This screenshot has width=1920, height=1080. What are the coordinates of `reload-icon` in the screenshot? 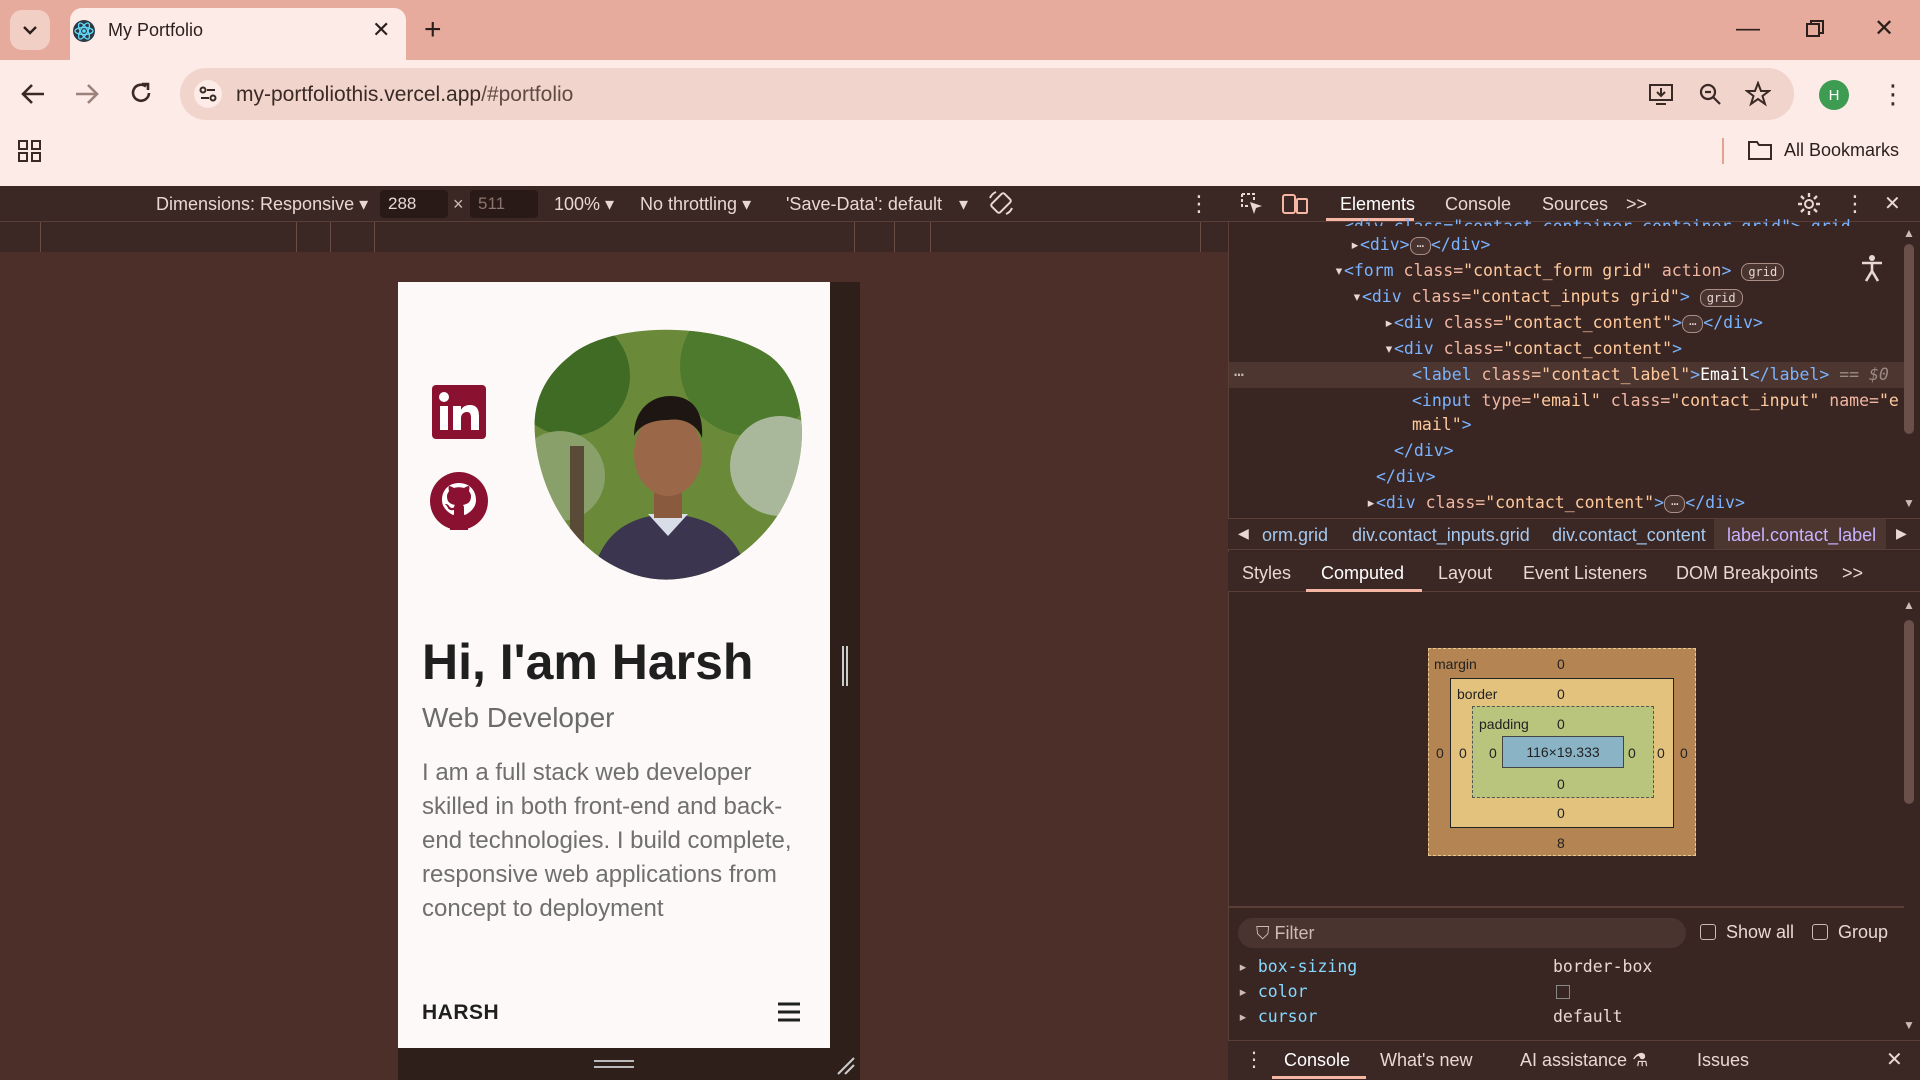 It's located at (141, 93).